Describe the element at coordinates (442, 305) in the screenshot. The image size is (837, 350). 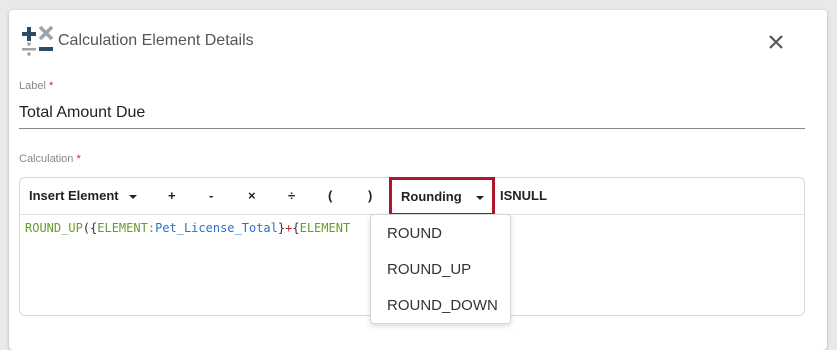
I see `rounding-option-round-down: ROUND_DOWN` at that location.